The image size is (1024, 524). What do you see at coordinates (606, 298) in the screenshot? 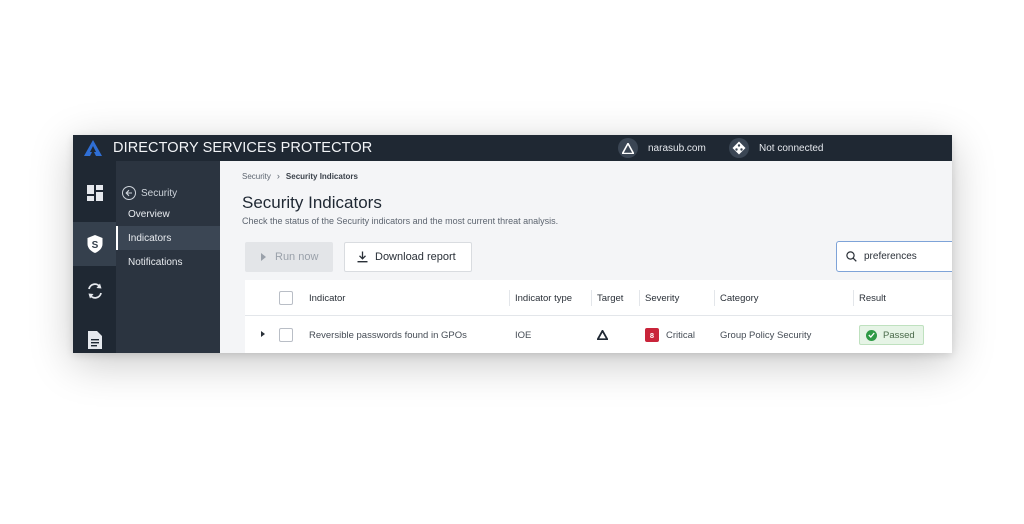
I see `column-header-target: Target` at bounding box center [606, 298].